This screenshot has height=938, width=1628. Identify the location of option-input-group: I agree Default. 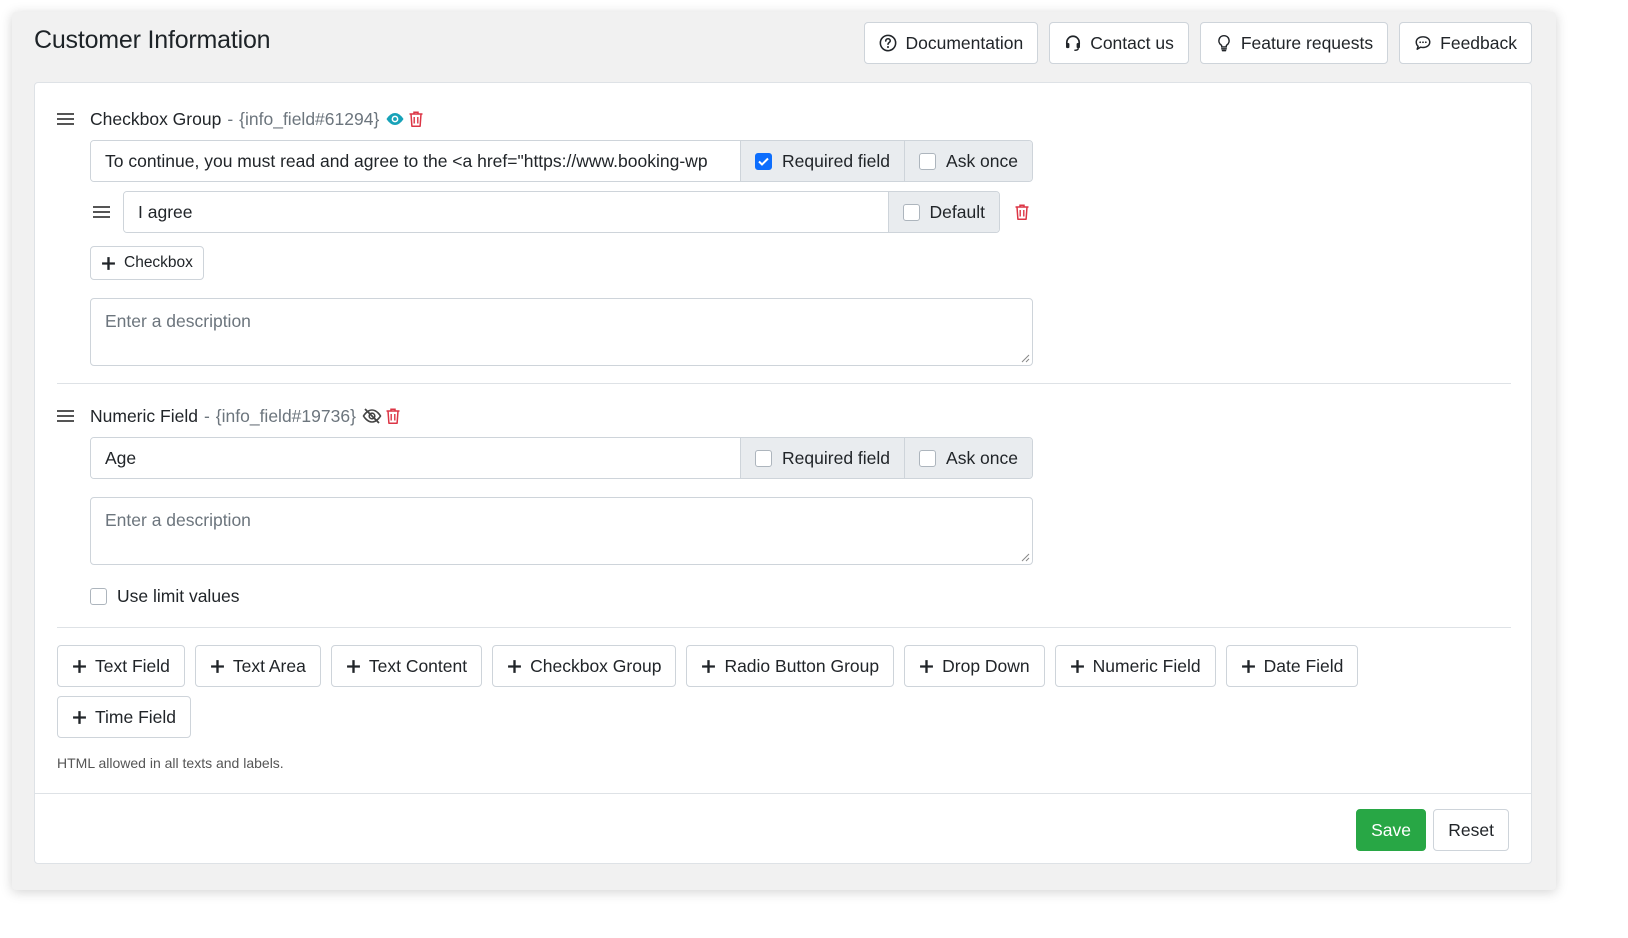
(561, 212).